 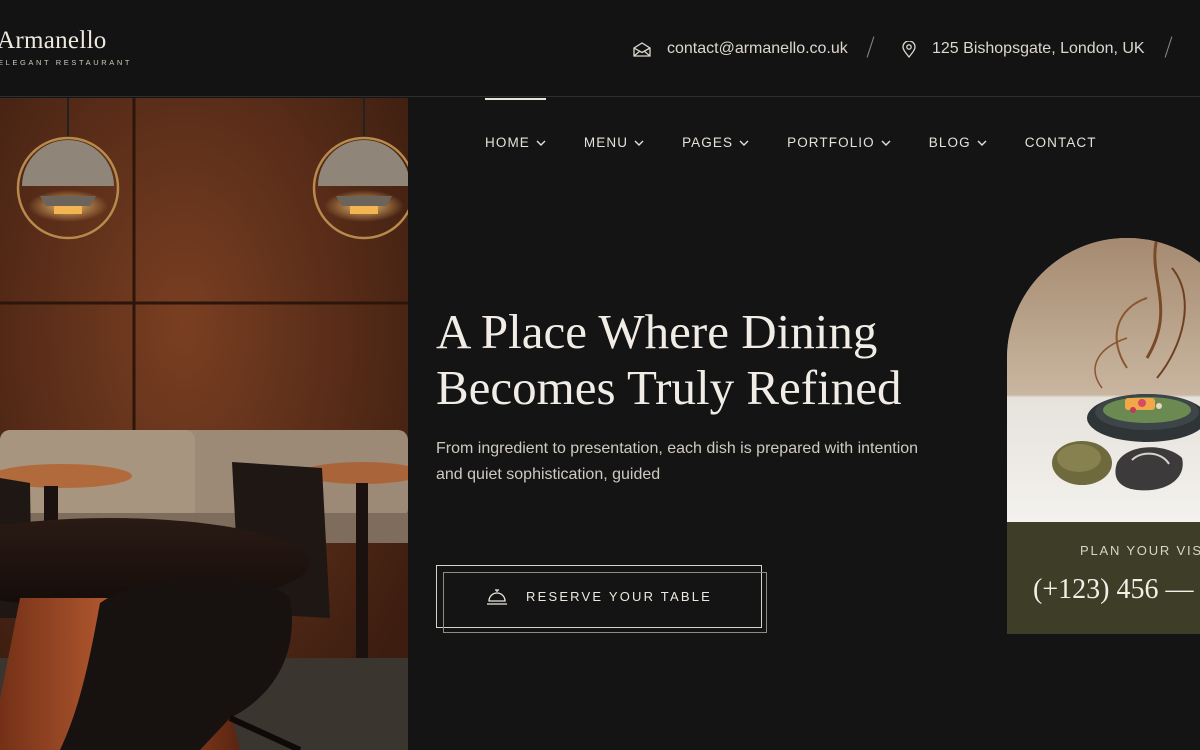 I want to click on brand-logo: Armanello ELEGANT RESTAURANT, so click(x=66, y=47).